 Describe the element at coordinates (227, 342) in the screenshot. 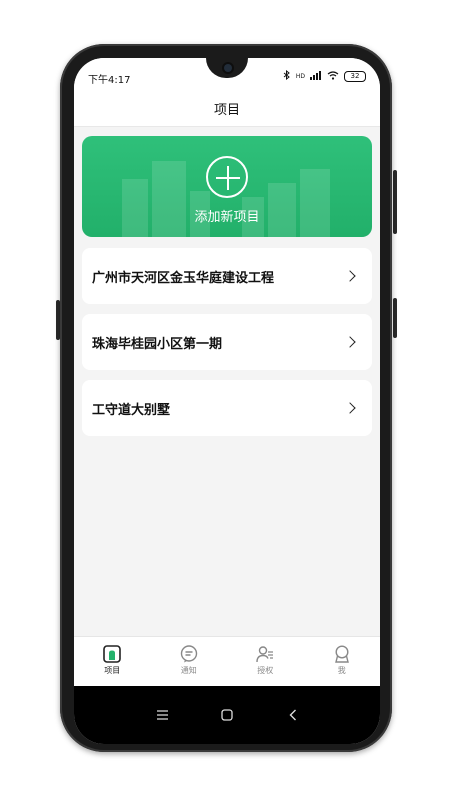

I see `project-item: 珠海毕桂园小区第一期` at that location.